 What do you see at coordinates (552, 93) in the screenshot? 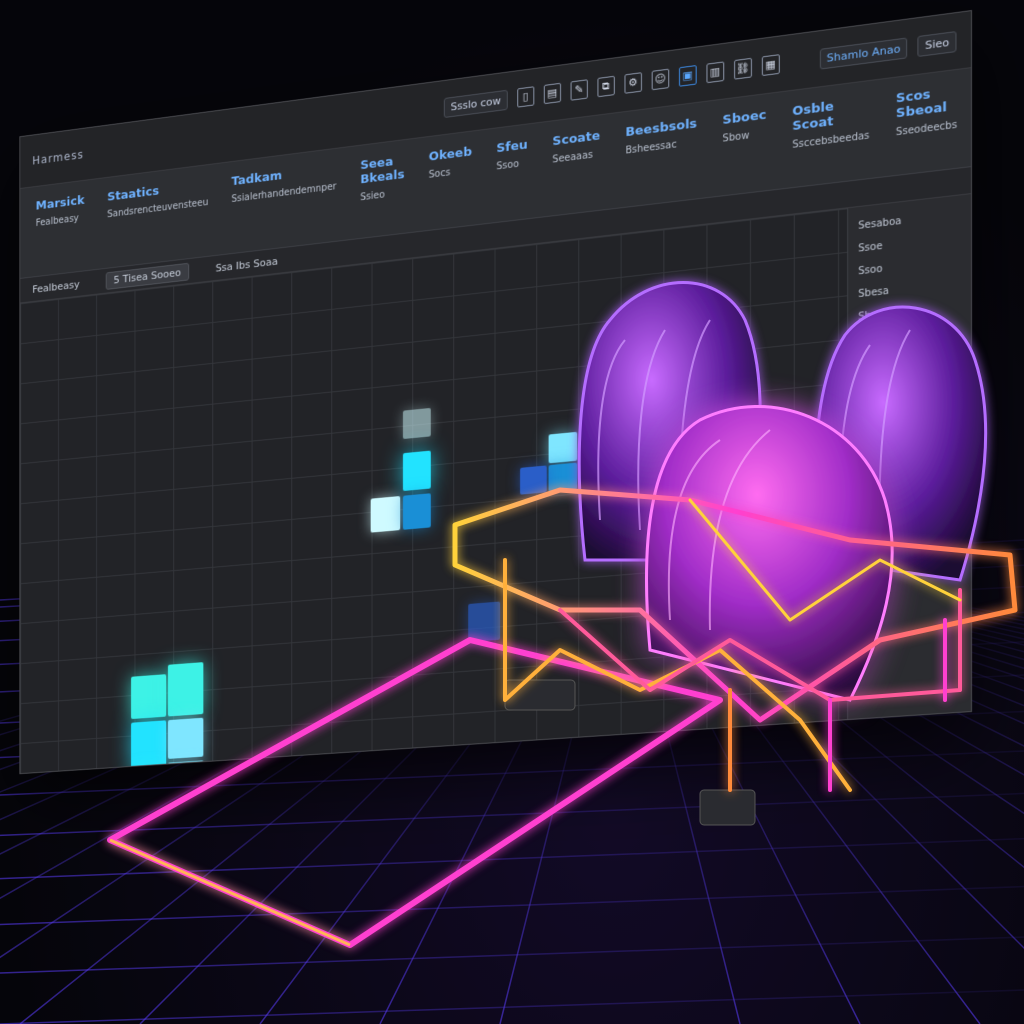
I see `page-icon: ▤` at bounding box center [552, 93].